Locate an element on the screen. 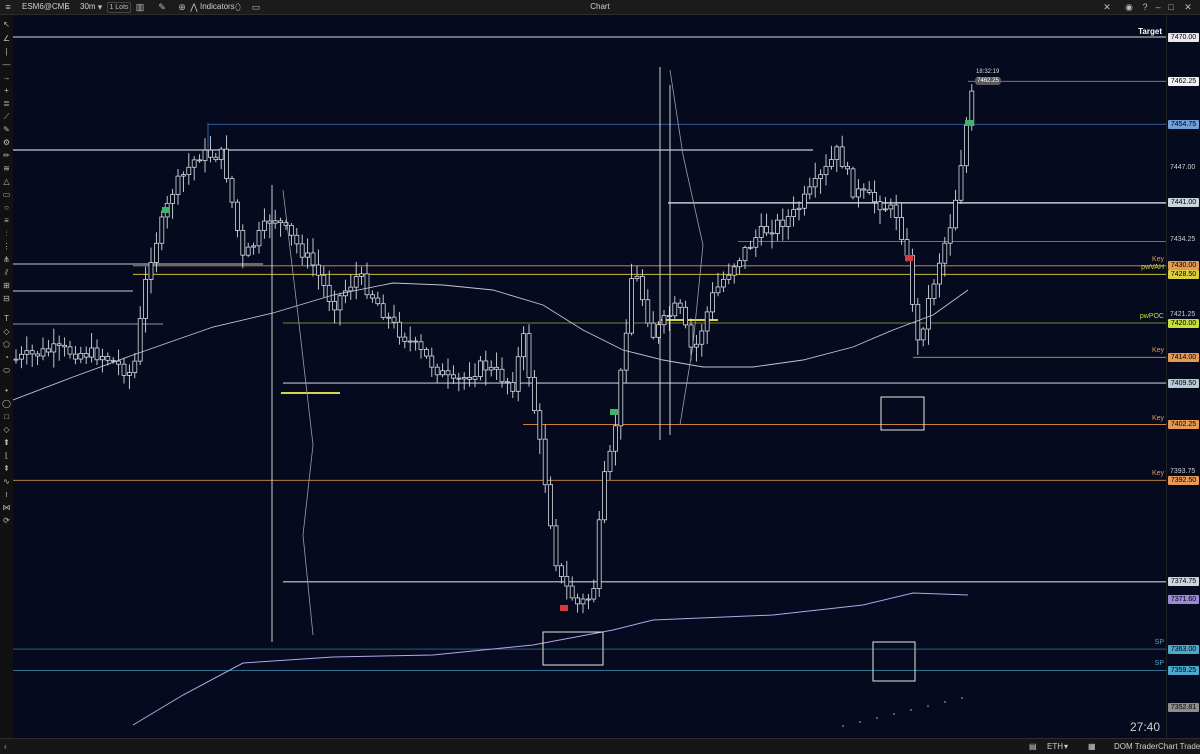  lock-drawings-icon: ⟳ is located at coordinates (6, 520).